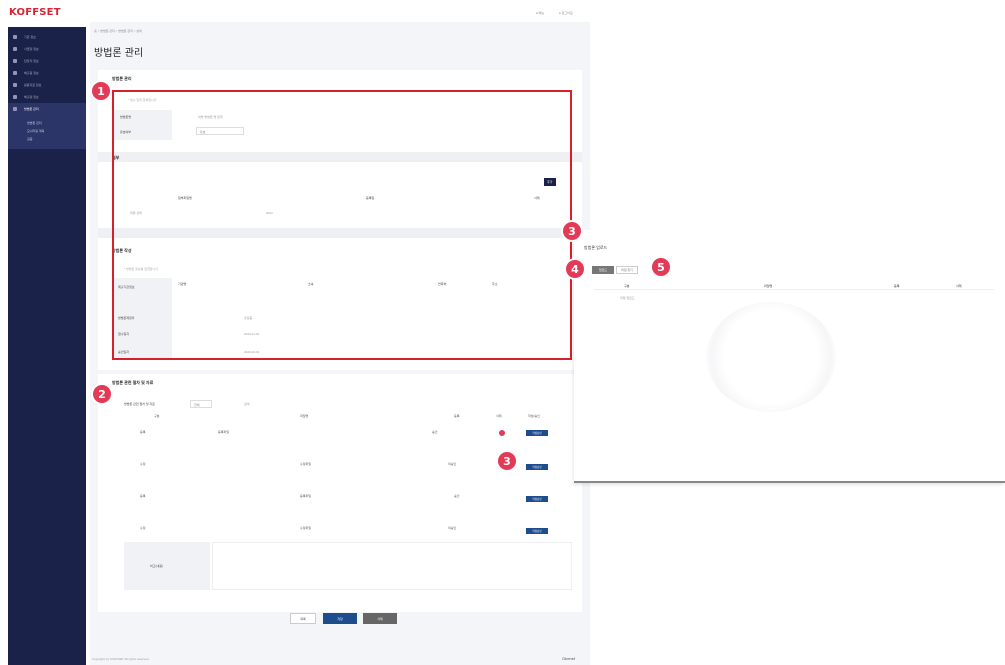  Describe the element at coordinates (47, 123) in the screenshot. I see `submenu-methodology: 방법론 관리` at that location.